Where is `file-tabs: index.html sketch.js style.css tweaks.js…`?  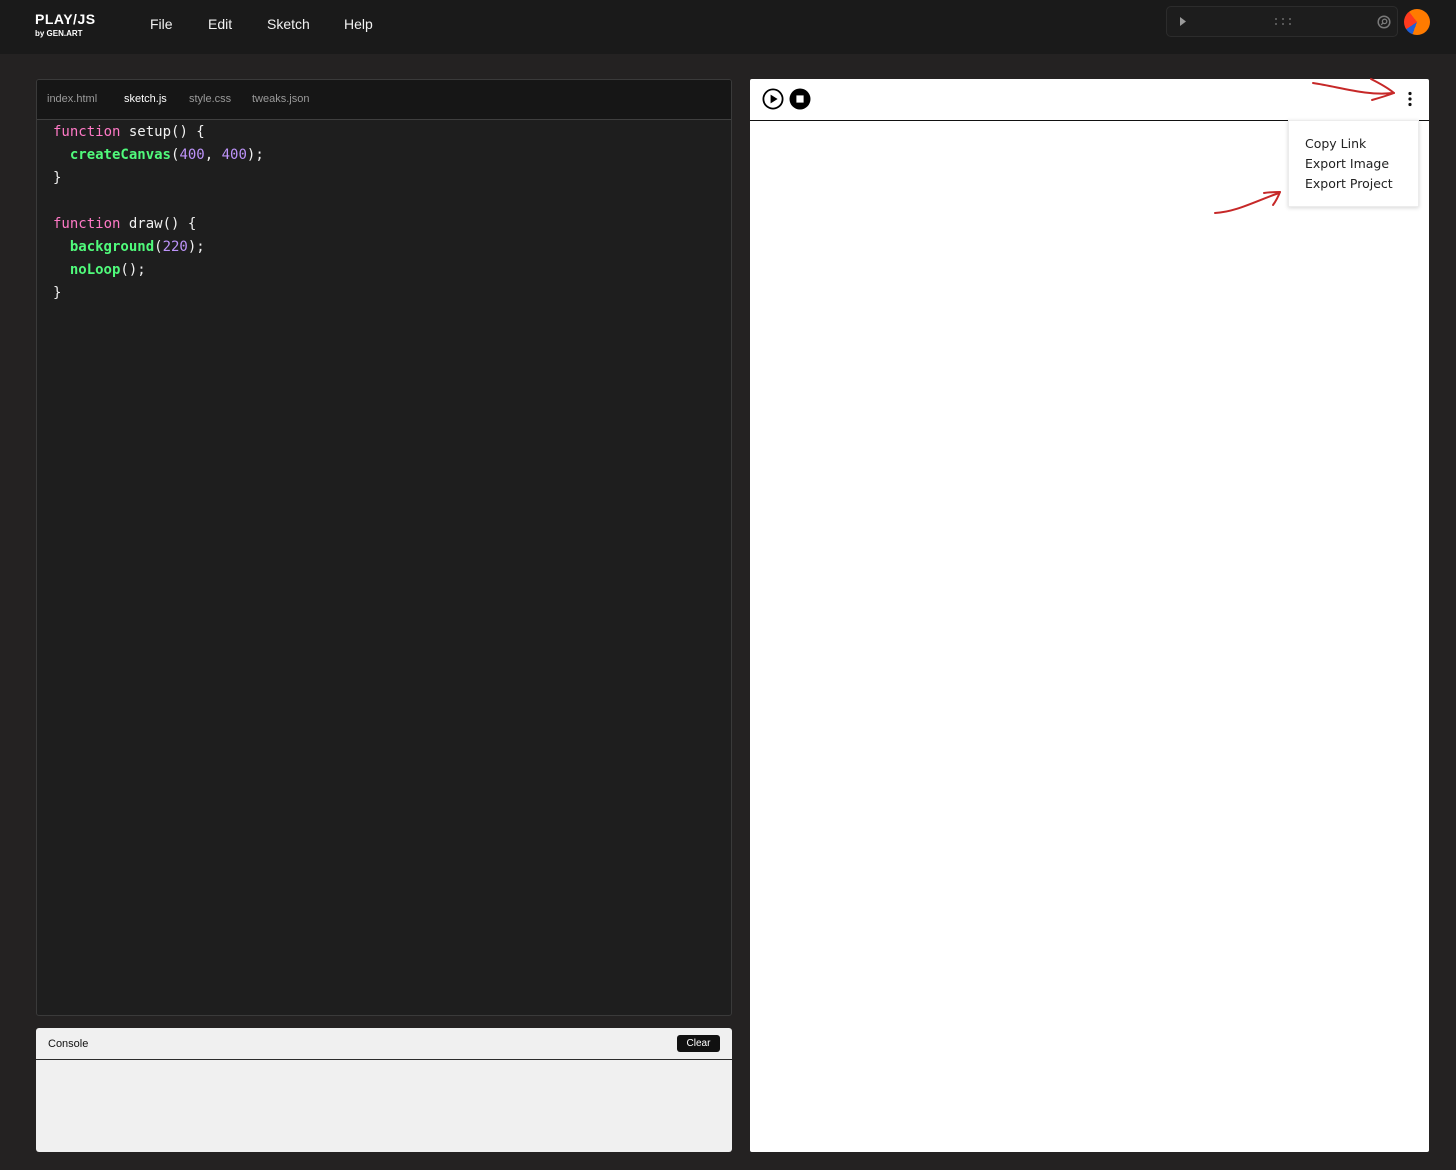 file-tabs: index.html sketch.js style.css tweaks.js… is located at coordinates (384, 100).